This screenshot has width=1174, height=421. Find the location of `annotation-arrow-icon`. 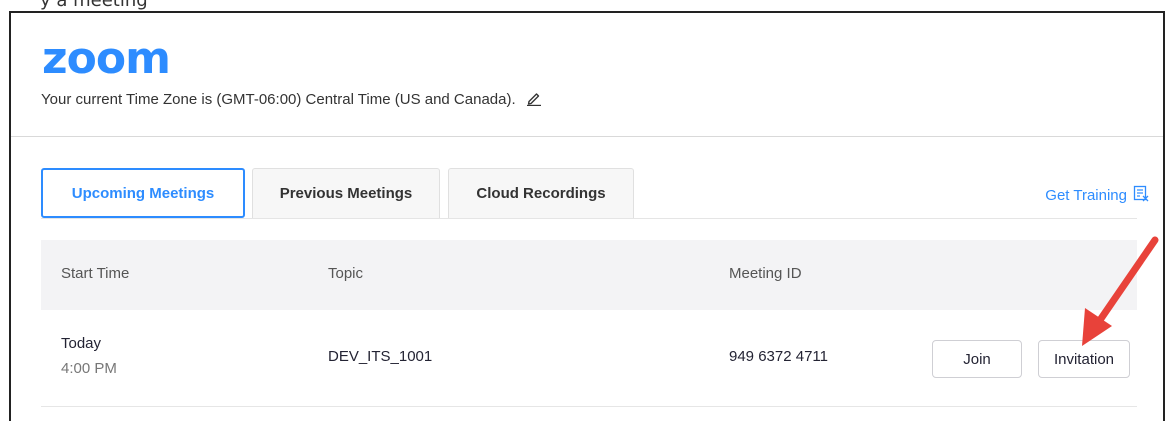

annotation-arrow-icon is located at coordinates (1120, 291).